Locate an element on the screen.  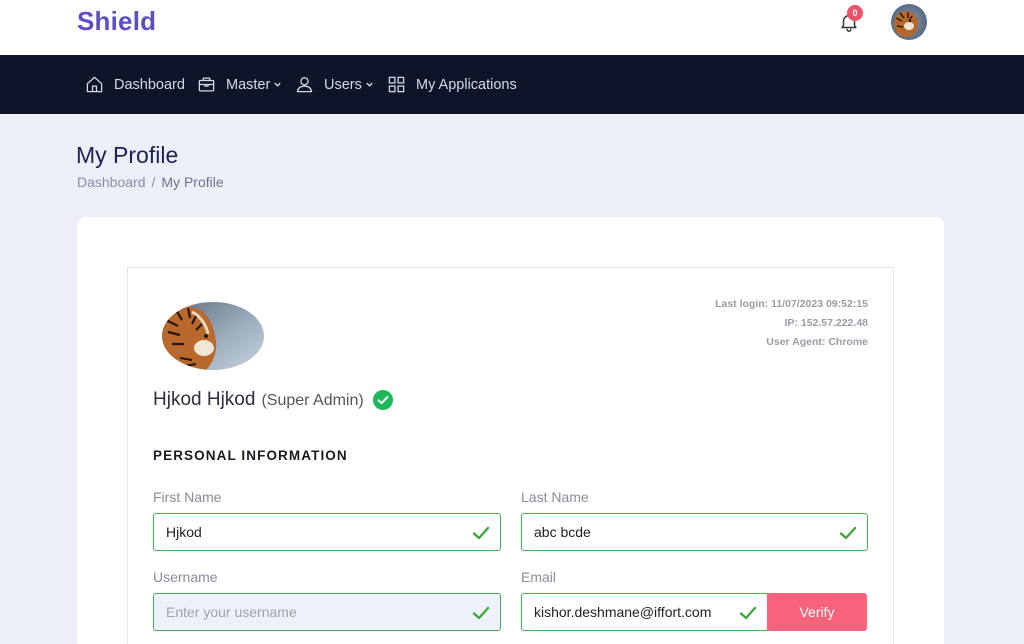
last-login: Last login: 11/07/2023 09:52:15 is located at coordinates (791, 304).